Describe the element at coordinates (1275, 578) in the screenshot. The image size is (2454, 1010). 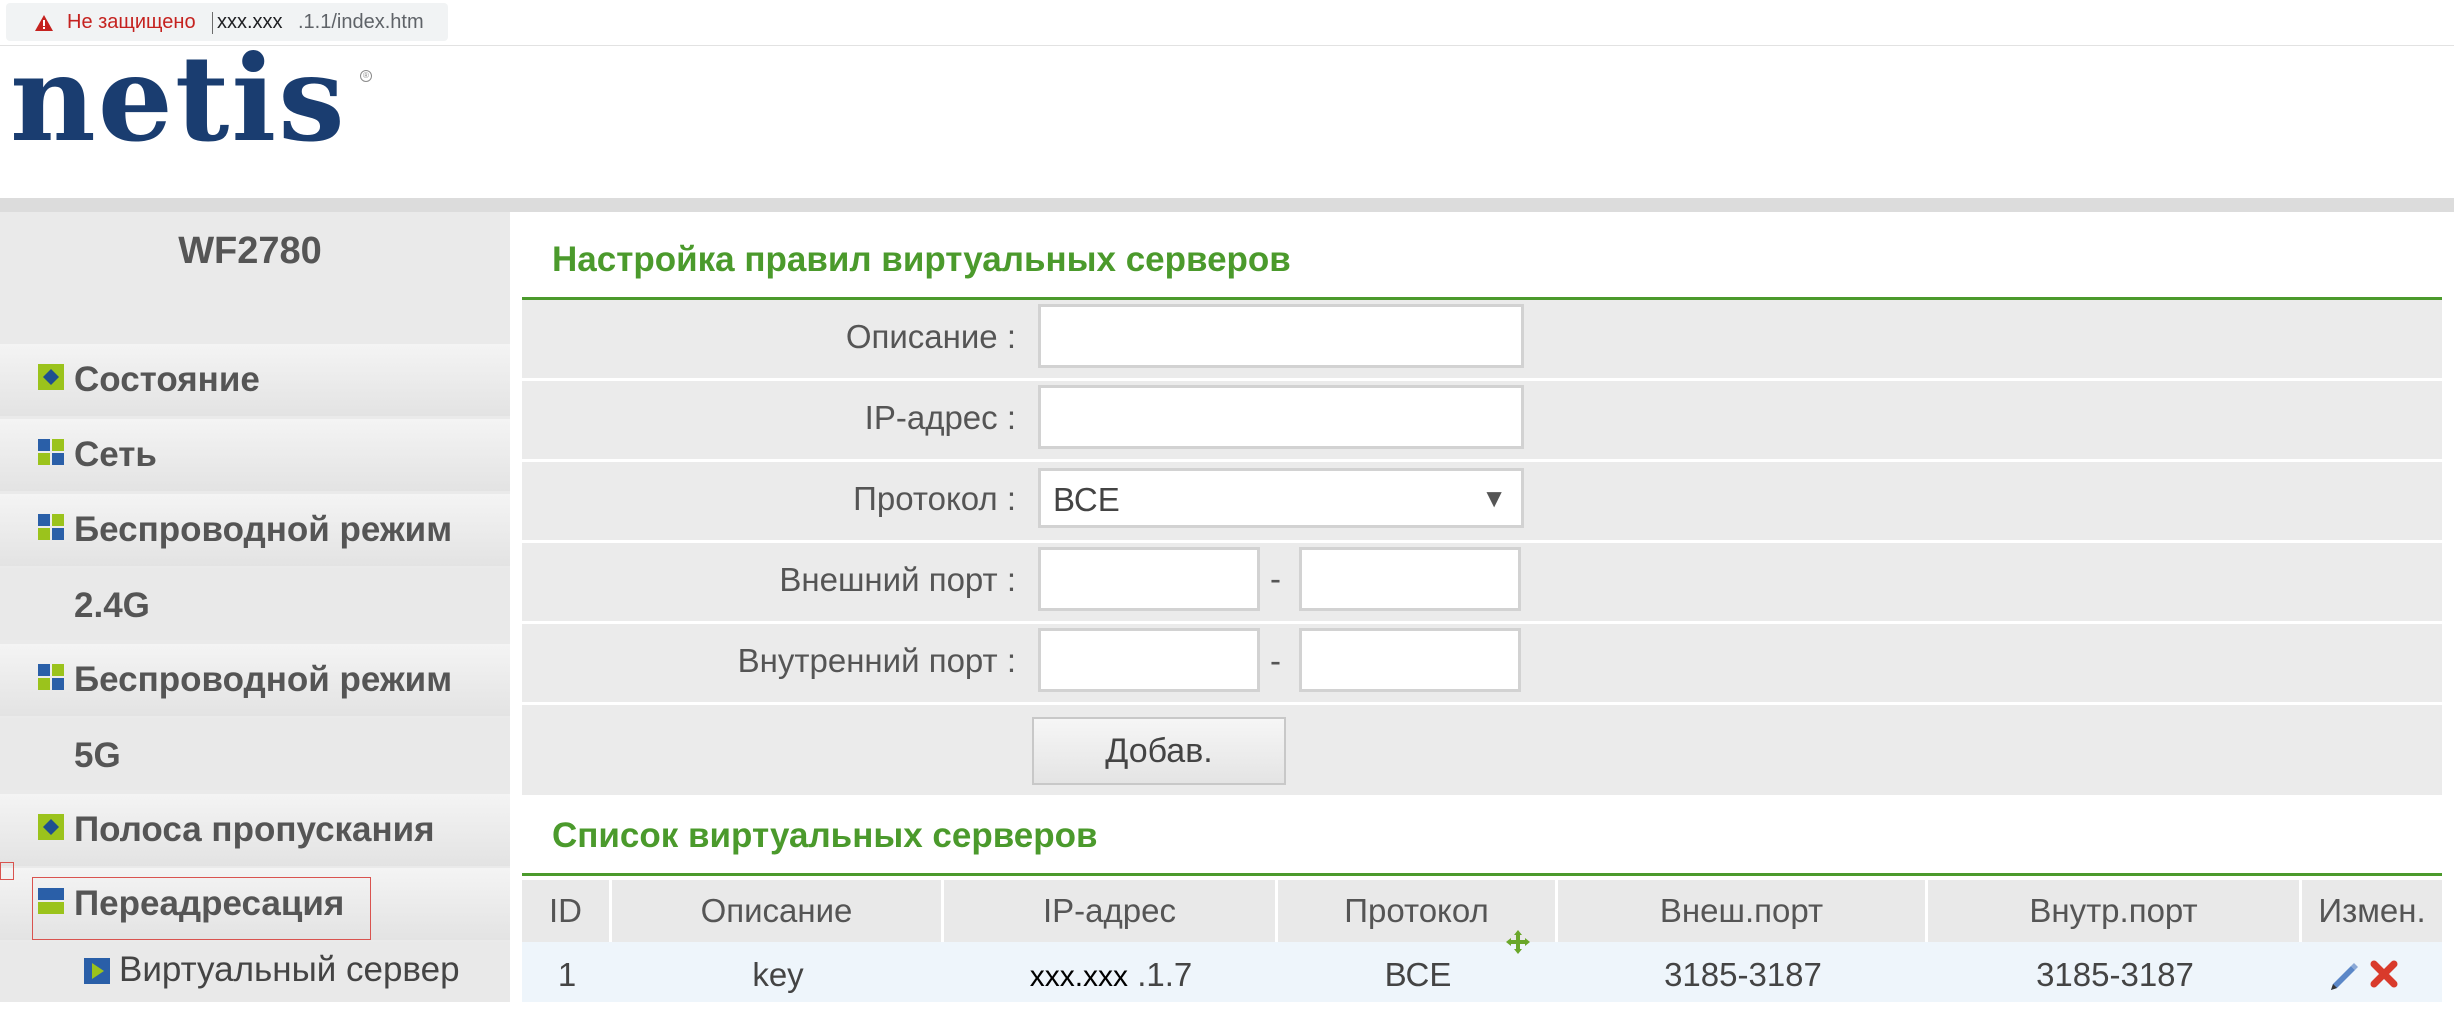
I see `ext-port-dash: -` at that location.